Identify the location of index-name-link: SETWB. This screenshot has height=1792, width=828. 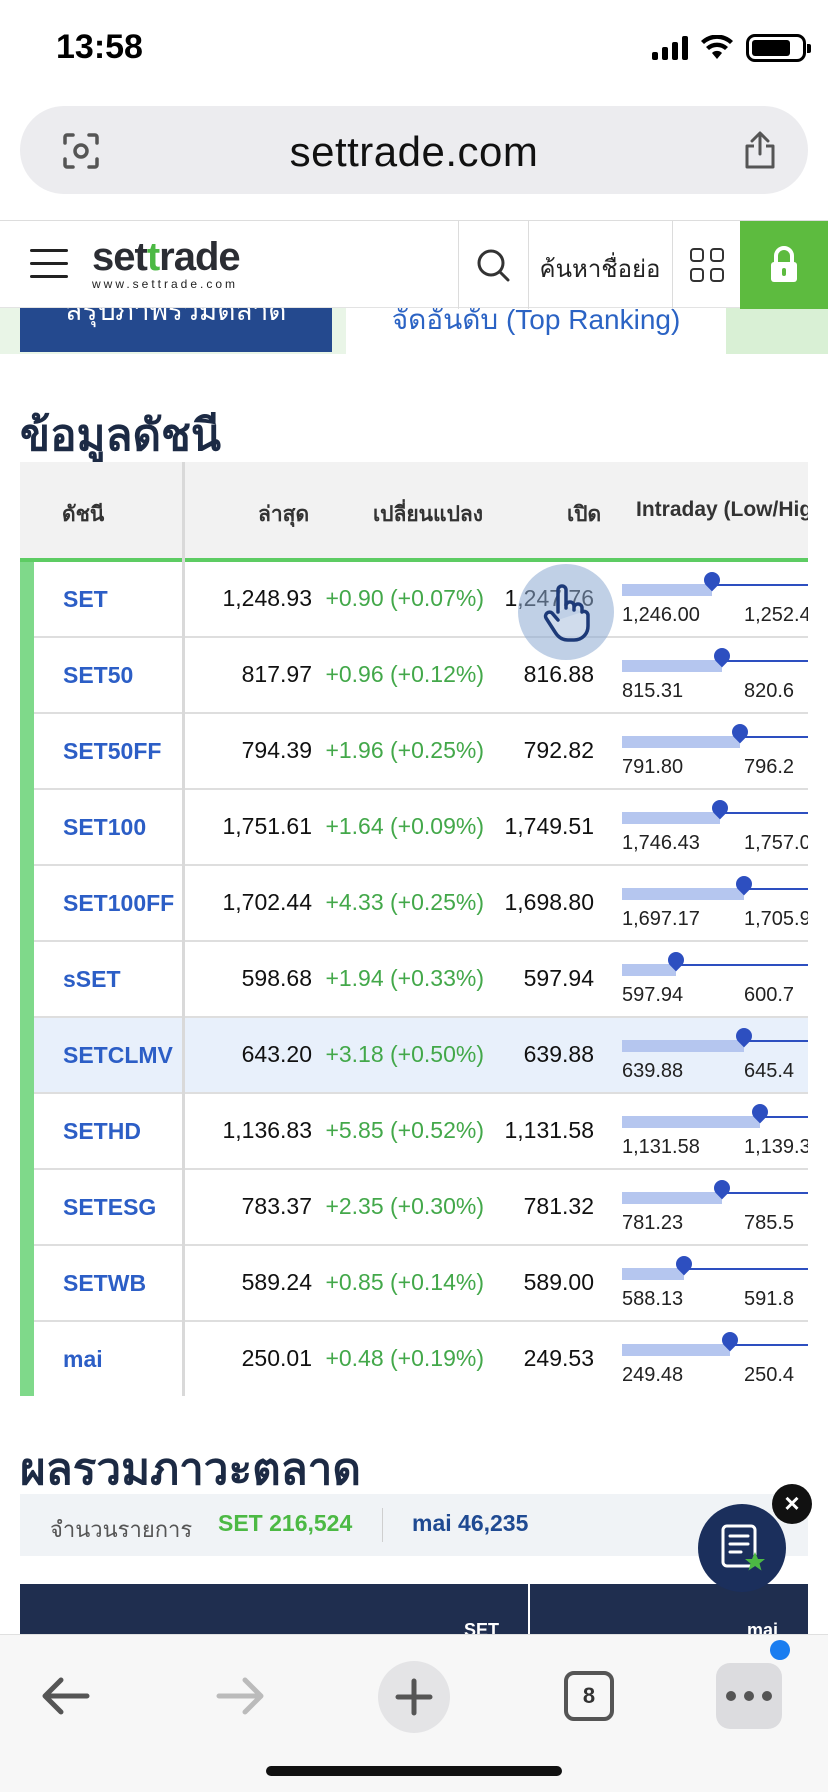
(104, 1283).